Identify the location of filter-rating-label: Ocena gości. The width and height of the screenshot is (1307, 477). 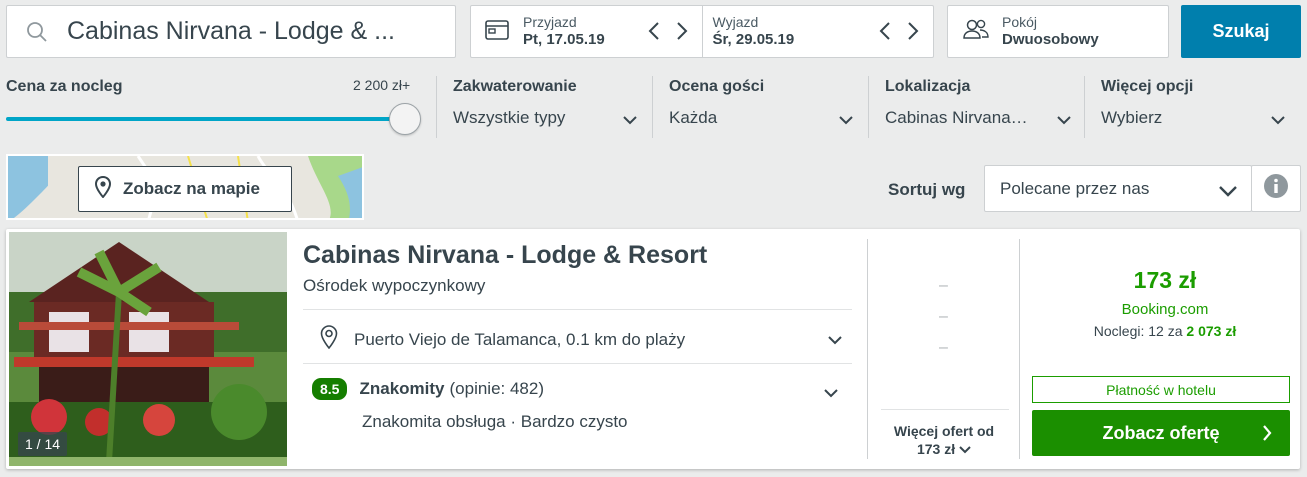
(717, 86).